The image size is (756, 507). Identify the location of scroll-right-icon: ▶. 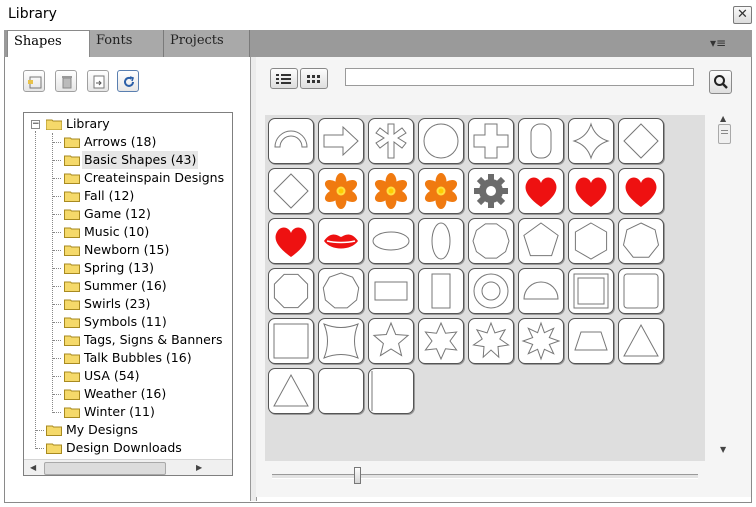
(199, 467).